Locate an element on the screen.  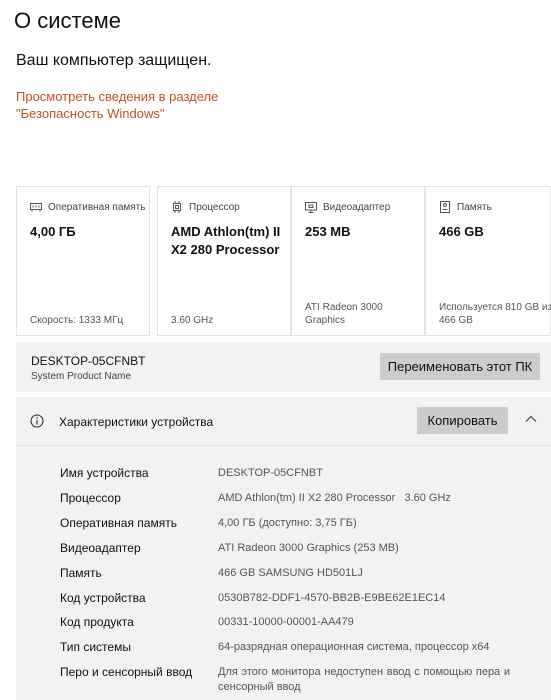
spec-label: Память is located at coordinates (81, 573).